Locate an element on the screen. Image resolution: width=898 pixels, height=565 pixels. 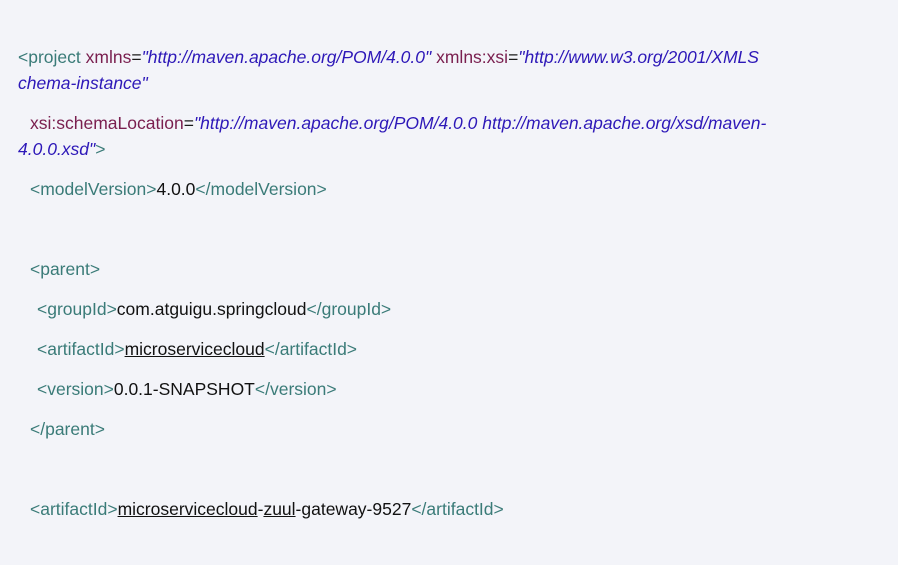
parent-open: <parent> is located at coordinates (65, 269).